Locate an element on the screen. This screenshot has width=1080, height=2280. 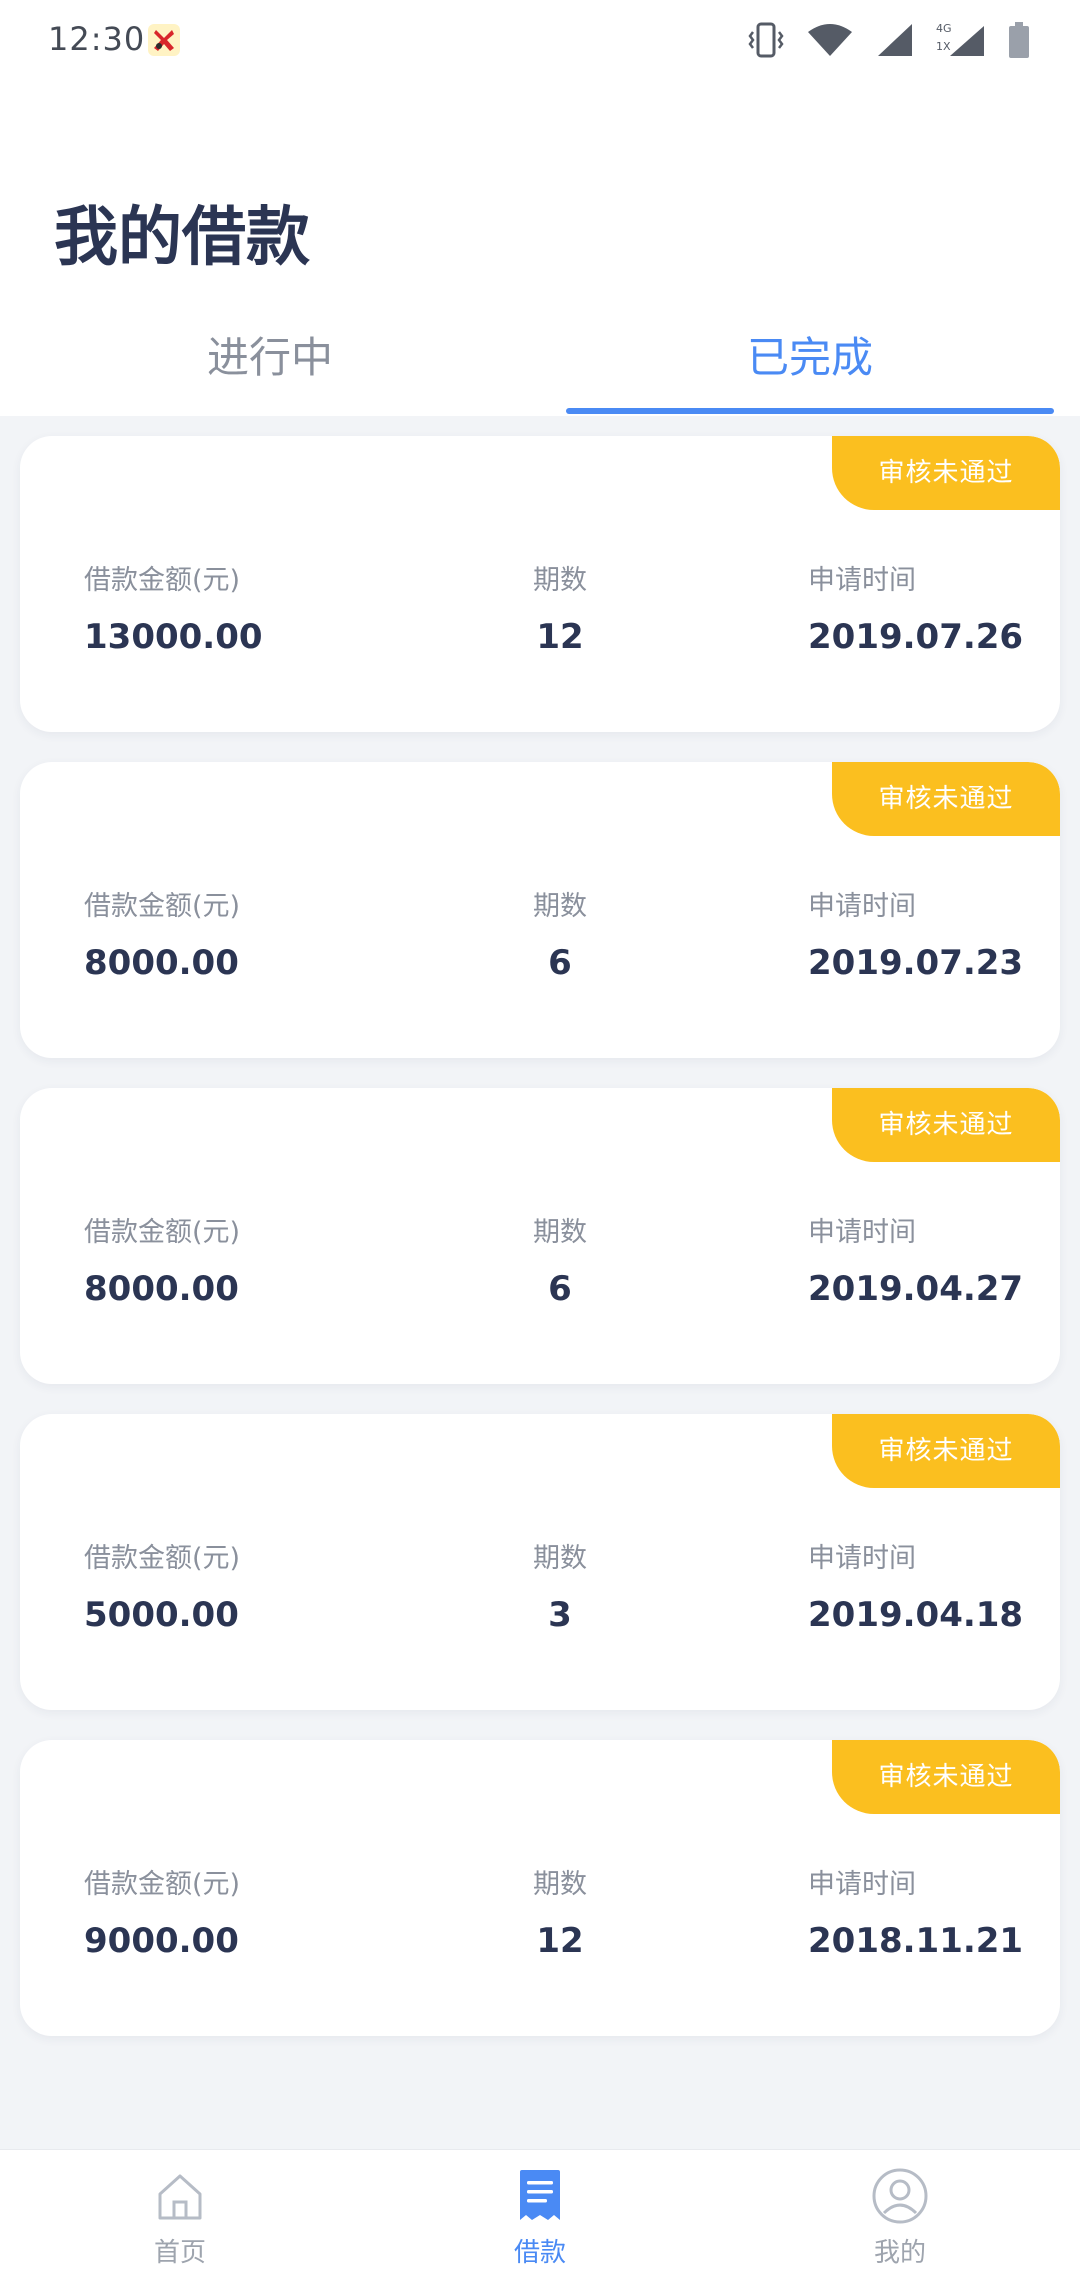
wifi-icon is located at coordinates (830, 40).